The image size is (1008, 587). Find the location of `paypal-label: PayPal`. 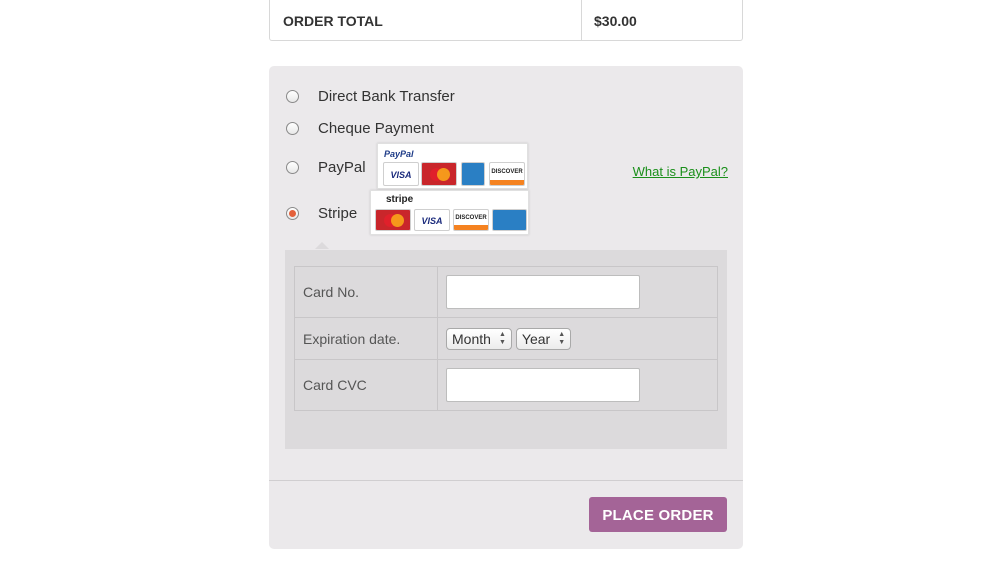

paypal-label: PayPal is located at coordinates (342, 167).